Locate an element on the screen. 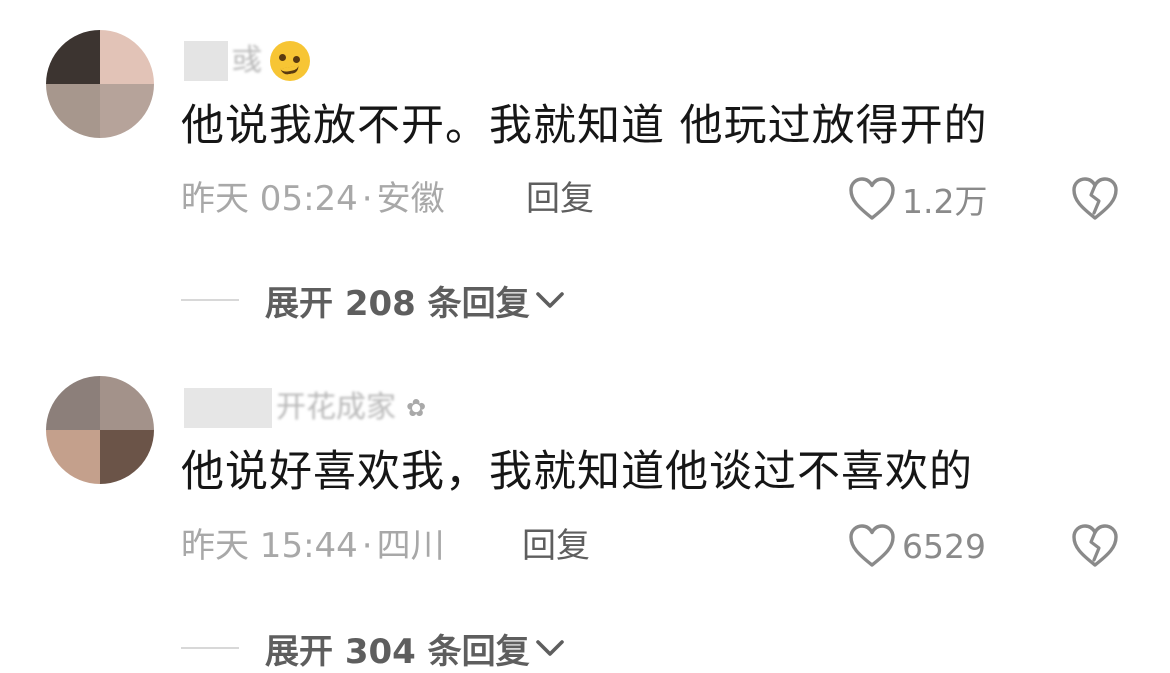 The height and width of the screenshot is (673, 1170). username: 开花成家 ✿ is located at coordinates (305, 407).